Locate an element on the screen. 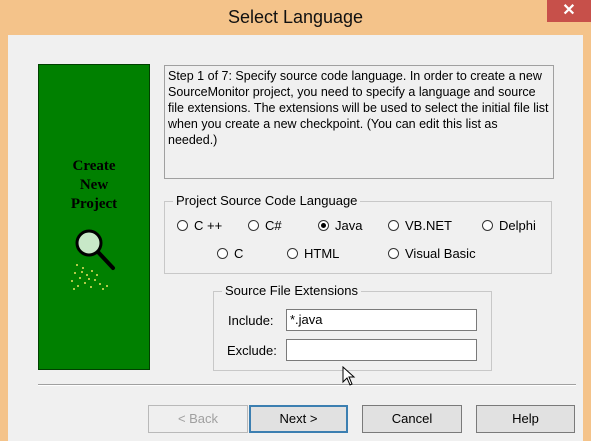 This screenshot has height=441, width=591. radio-c: C is located at coordinates (230, 253).